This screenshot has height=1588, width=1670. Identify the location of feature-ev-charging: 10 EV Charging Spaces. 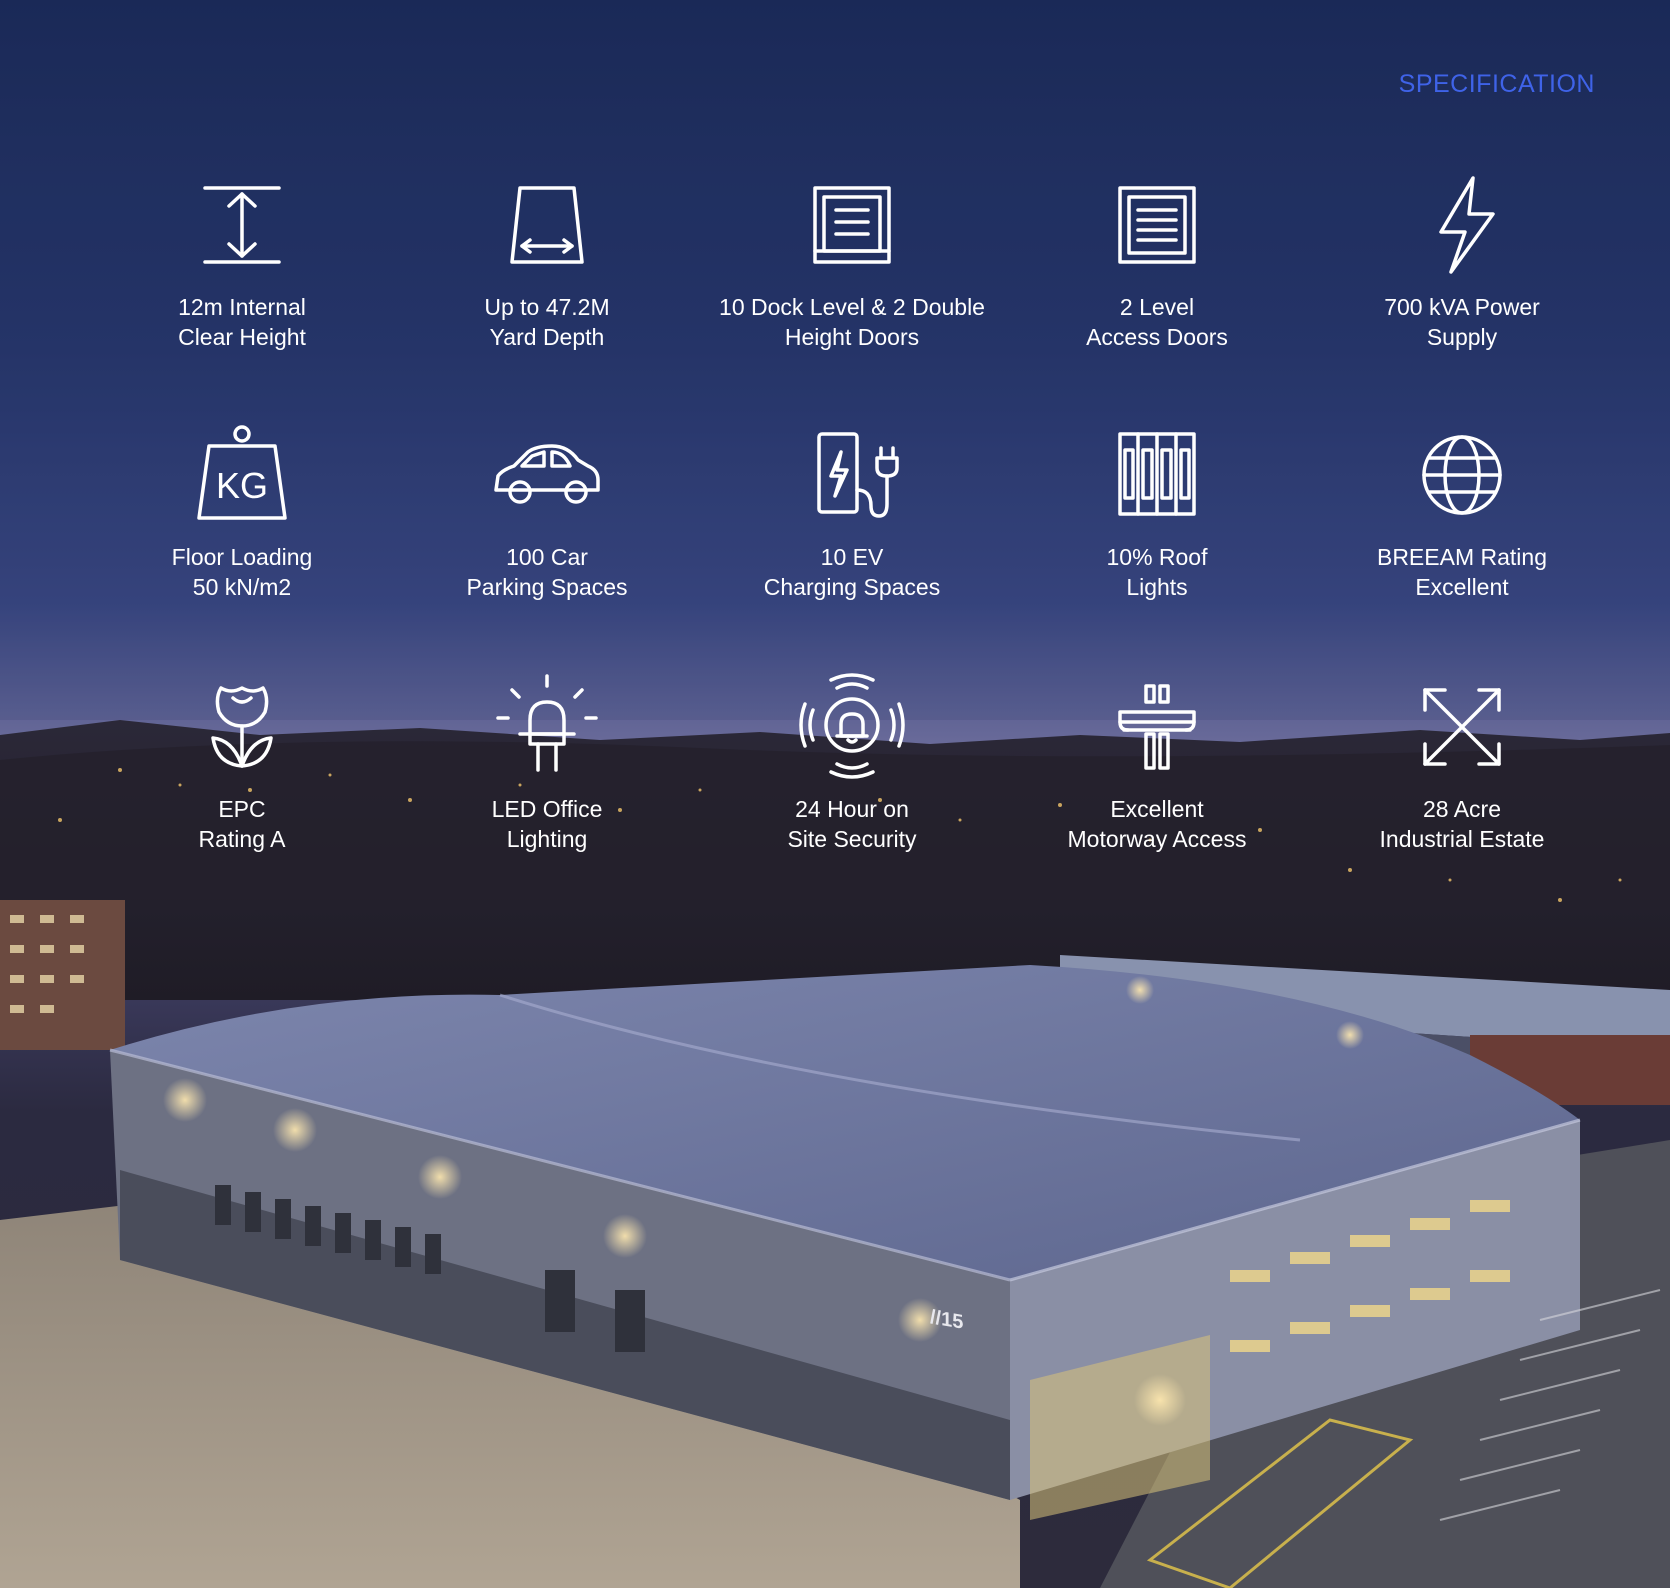
(852, 511).